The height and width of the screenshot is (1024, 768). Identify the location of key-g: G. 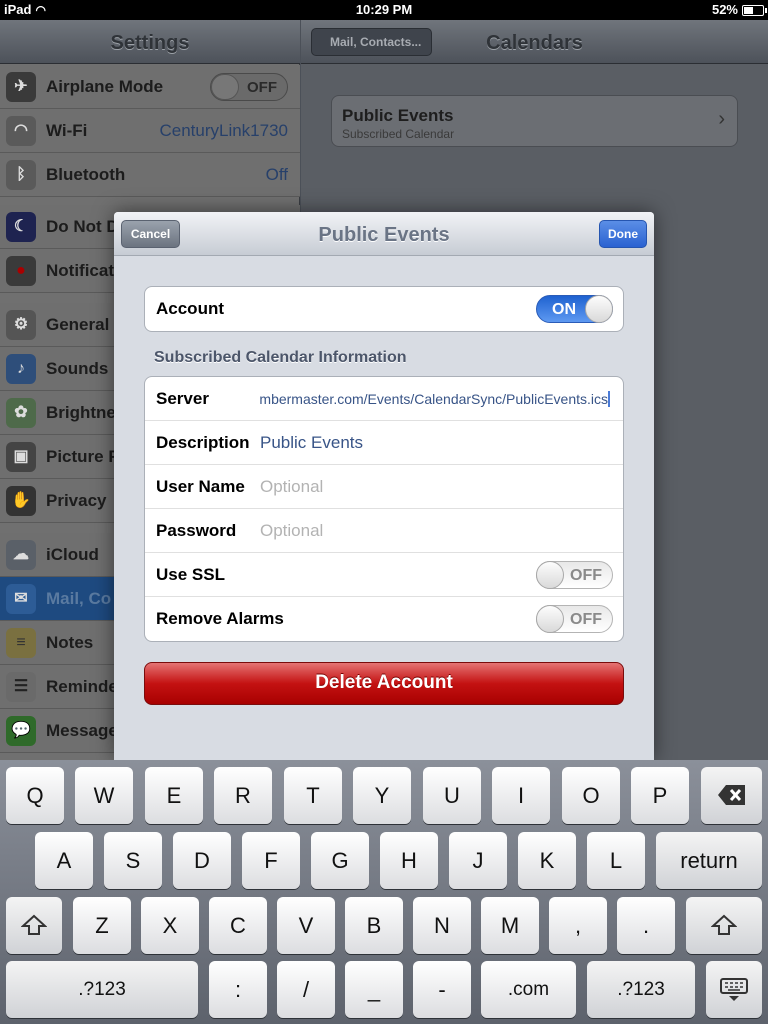
(340, 860).